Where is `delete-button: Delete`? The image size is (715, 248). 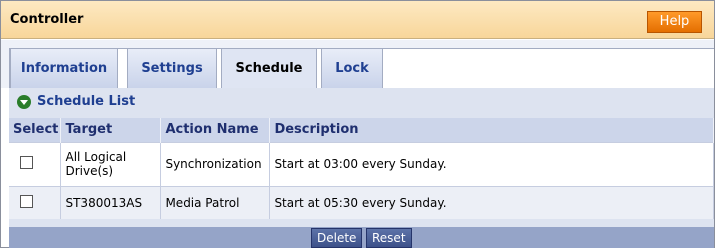
delete-button: Delete is located at coordinates (337, 238).